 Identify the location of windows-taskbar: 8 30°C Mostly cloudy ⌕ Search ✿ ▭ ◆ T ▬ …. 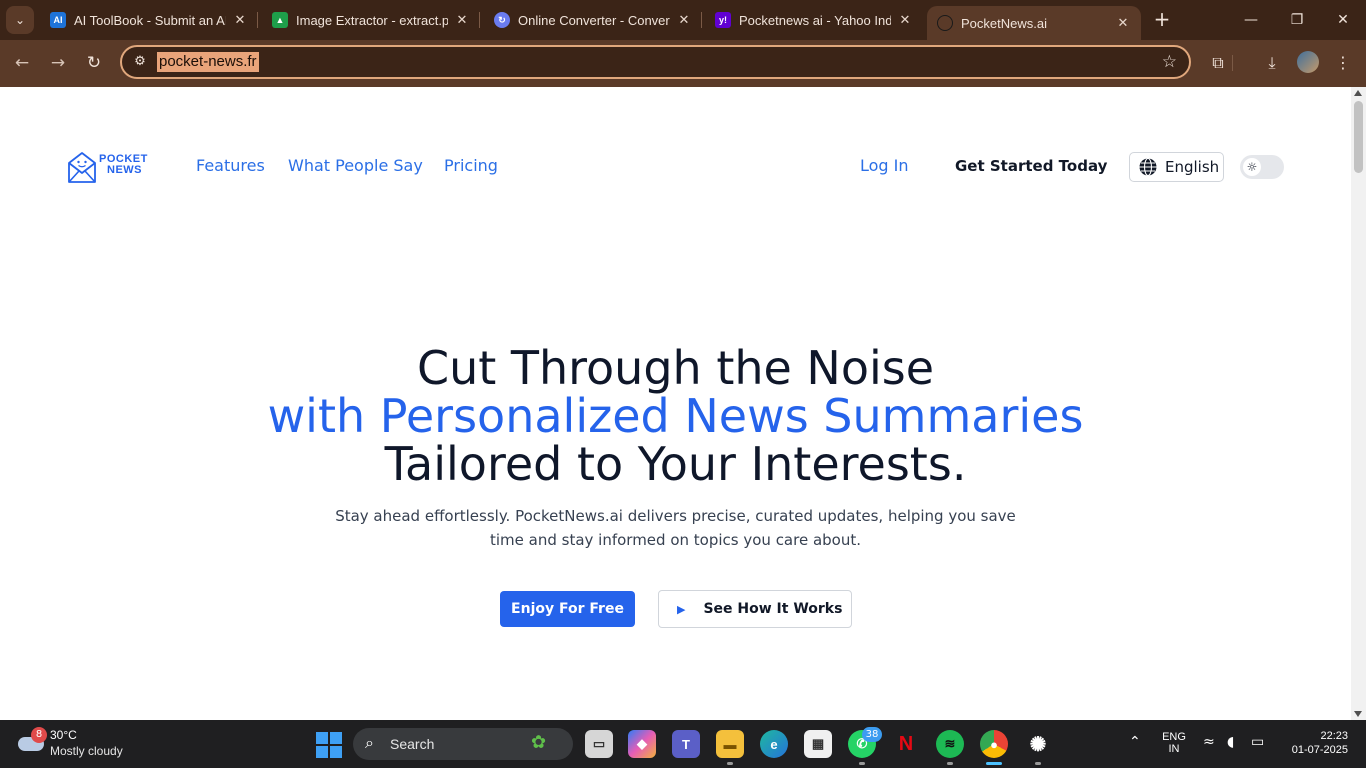
(683, 744).